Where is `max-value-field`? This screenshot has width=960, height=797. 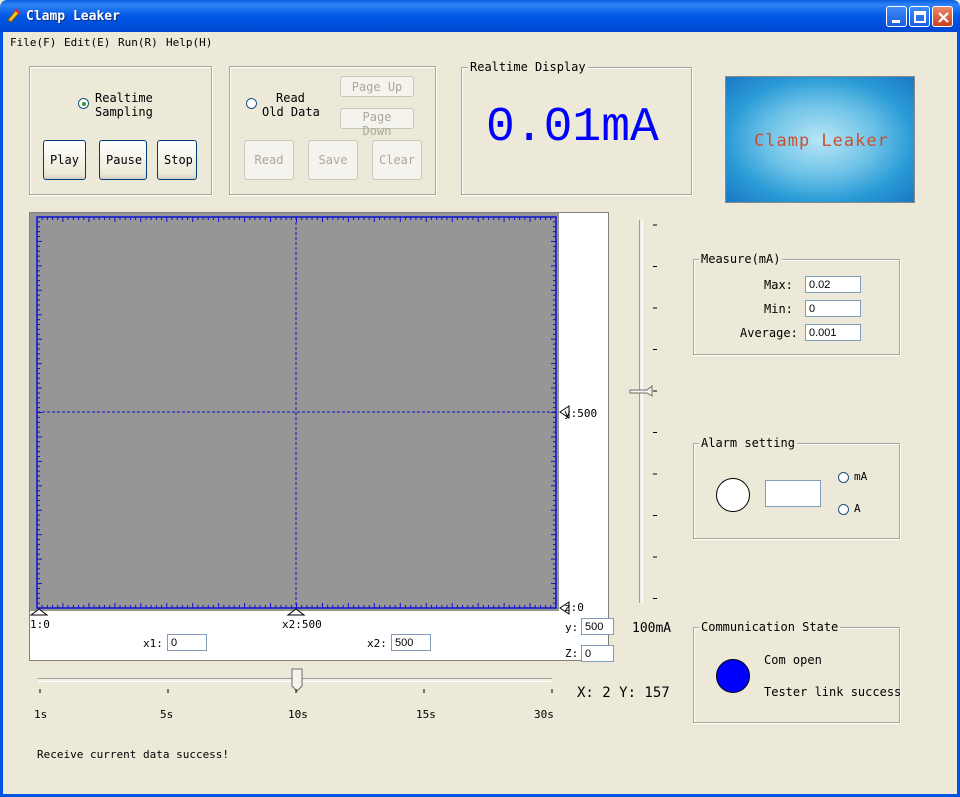 max-value-field is located at coordinates (833, 284).